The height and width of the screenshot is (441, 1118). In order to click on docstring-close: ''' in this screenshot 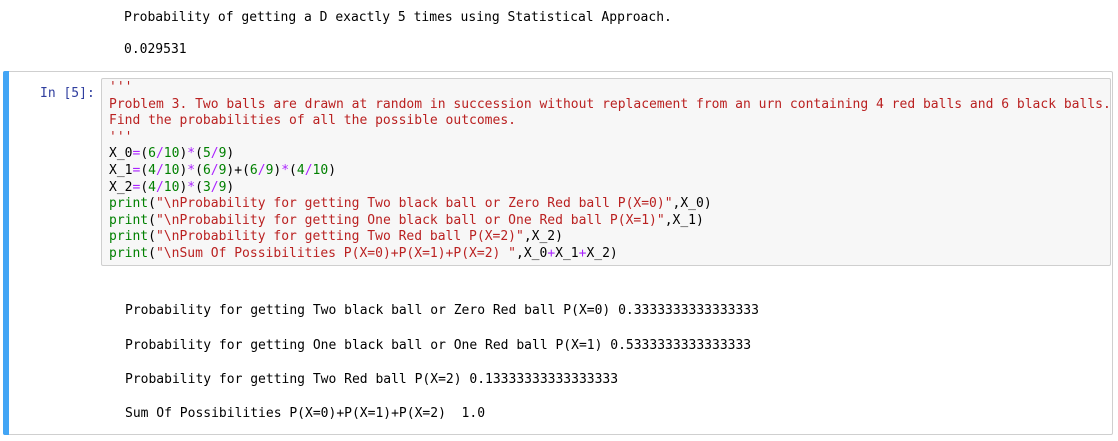, I will do `click(121, 137)`.